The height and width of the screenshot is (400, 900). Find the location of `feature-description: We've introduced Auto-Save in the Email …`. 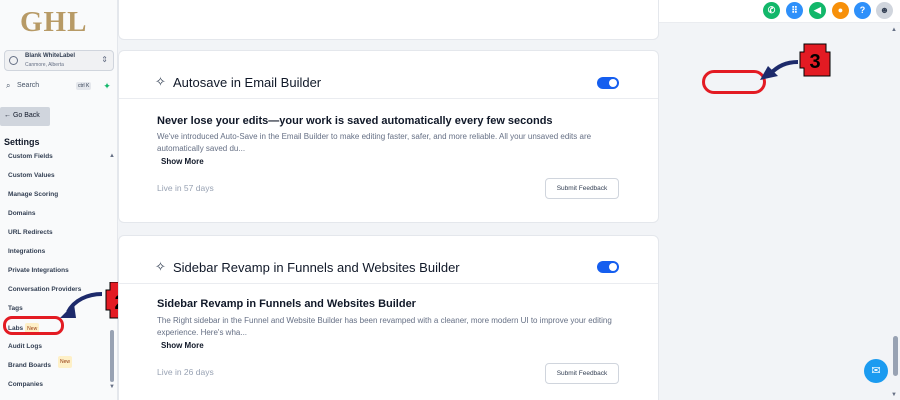

feature-description: We've introduced Auto-Save in the Email … is located at coordinates (374, 142).